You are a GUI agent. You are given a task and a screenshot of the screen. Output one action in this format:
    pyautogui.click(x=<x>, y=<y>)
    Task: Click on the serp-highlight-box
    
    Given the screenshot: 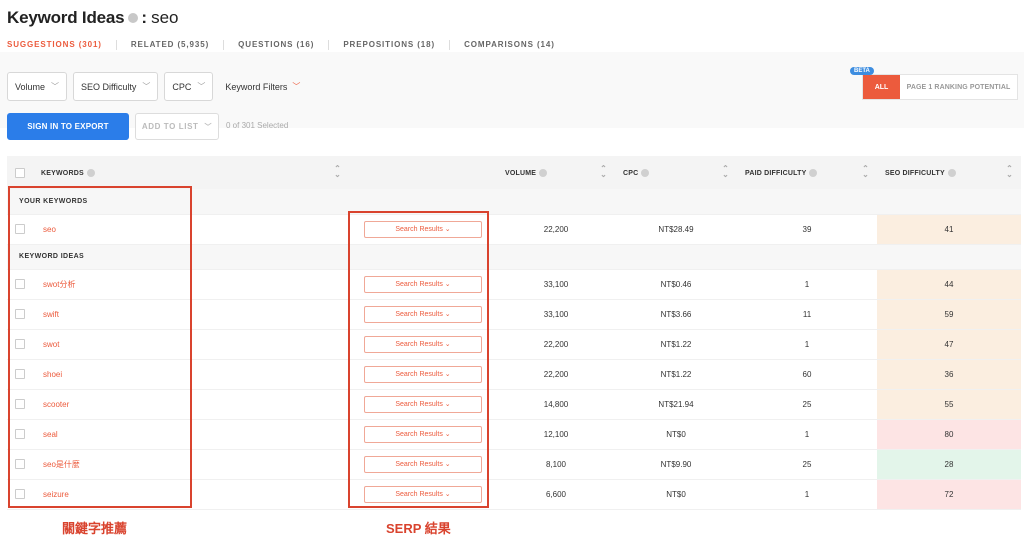 What is the action you would take?
    pyautogui.click(x=418, y=359)
    